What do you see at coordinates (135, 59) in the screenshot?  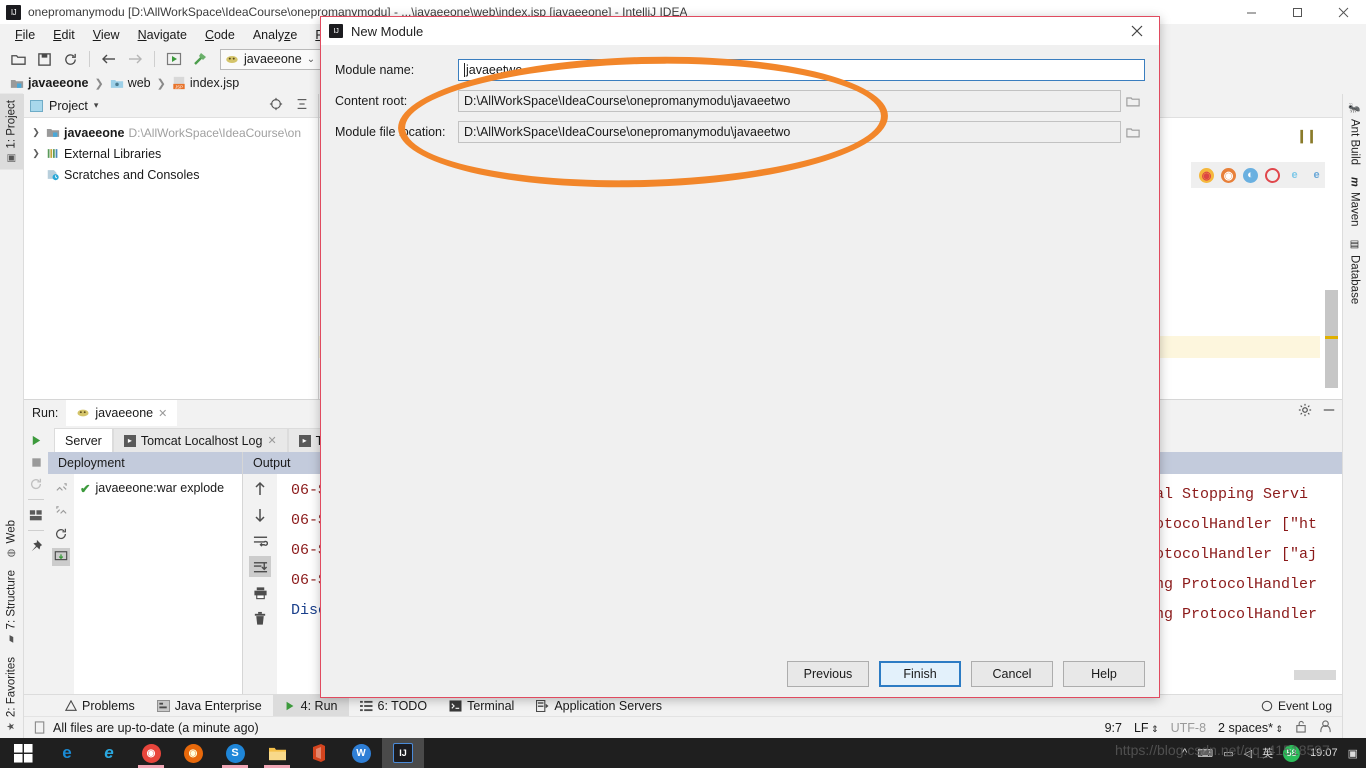 I see `forward-arrow-icon` at bounding box center [135, 59].